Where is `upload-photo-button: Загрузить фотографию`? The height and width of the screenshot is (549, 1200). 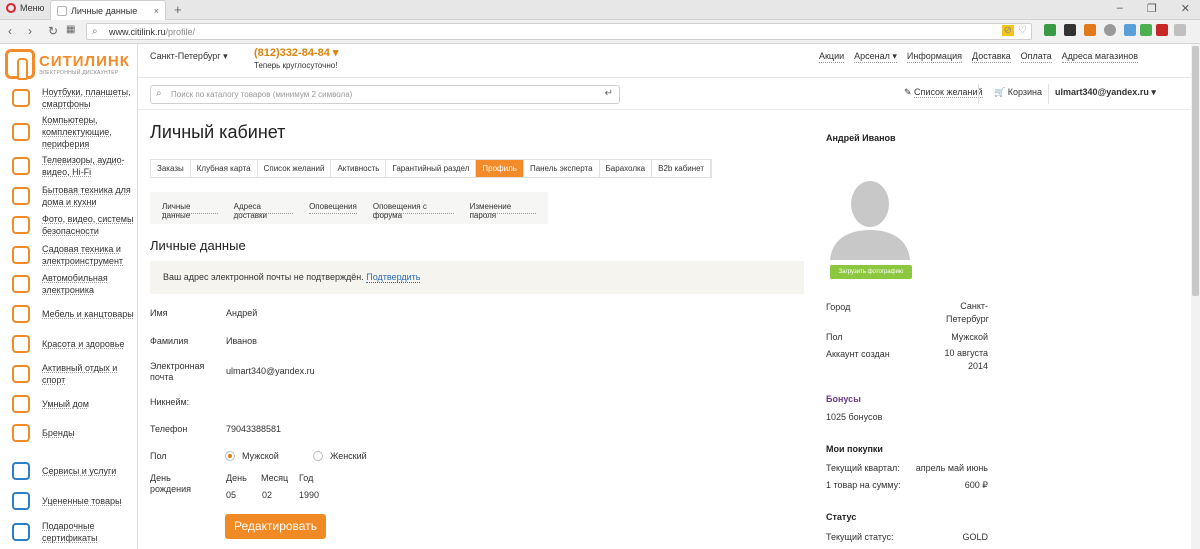
upload-photo-button: Загрузить фотографию is located at coordinates (871, 272).